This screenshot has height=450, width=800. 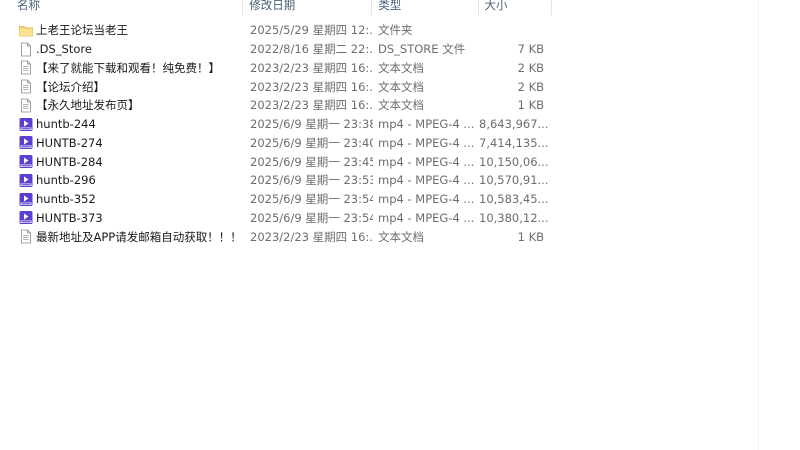 I want to click on file-name-cell: HUNTB-274, so click(x=122, y=142).